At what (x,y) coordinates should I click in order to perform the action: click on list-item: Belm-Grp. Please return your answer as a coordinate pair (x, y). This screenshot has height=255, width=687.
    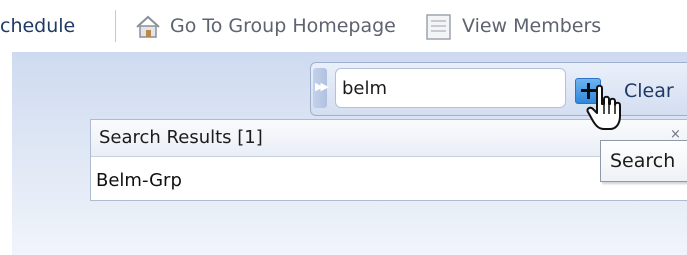
    Looking at the image, I should click on (139, 181).